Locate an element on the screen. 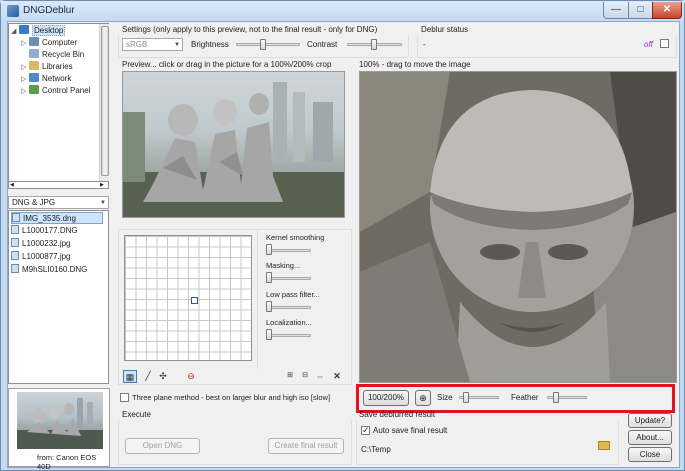  deblur-toggle-checkbox is located at coordinates (664, 43).